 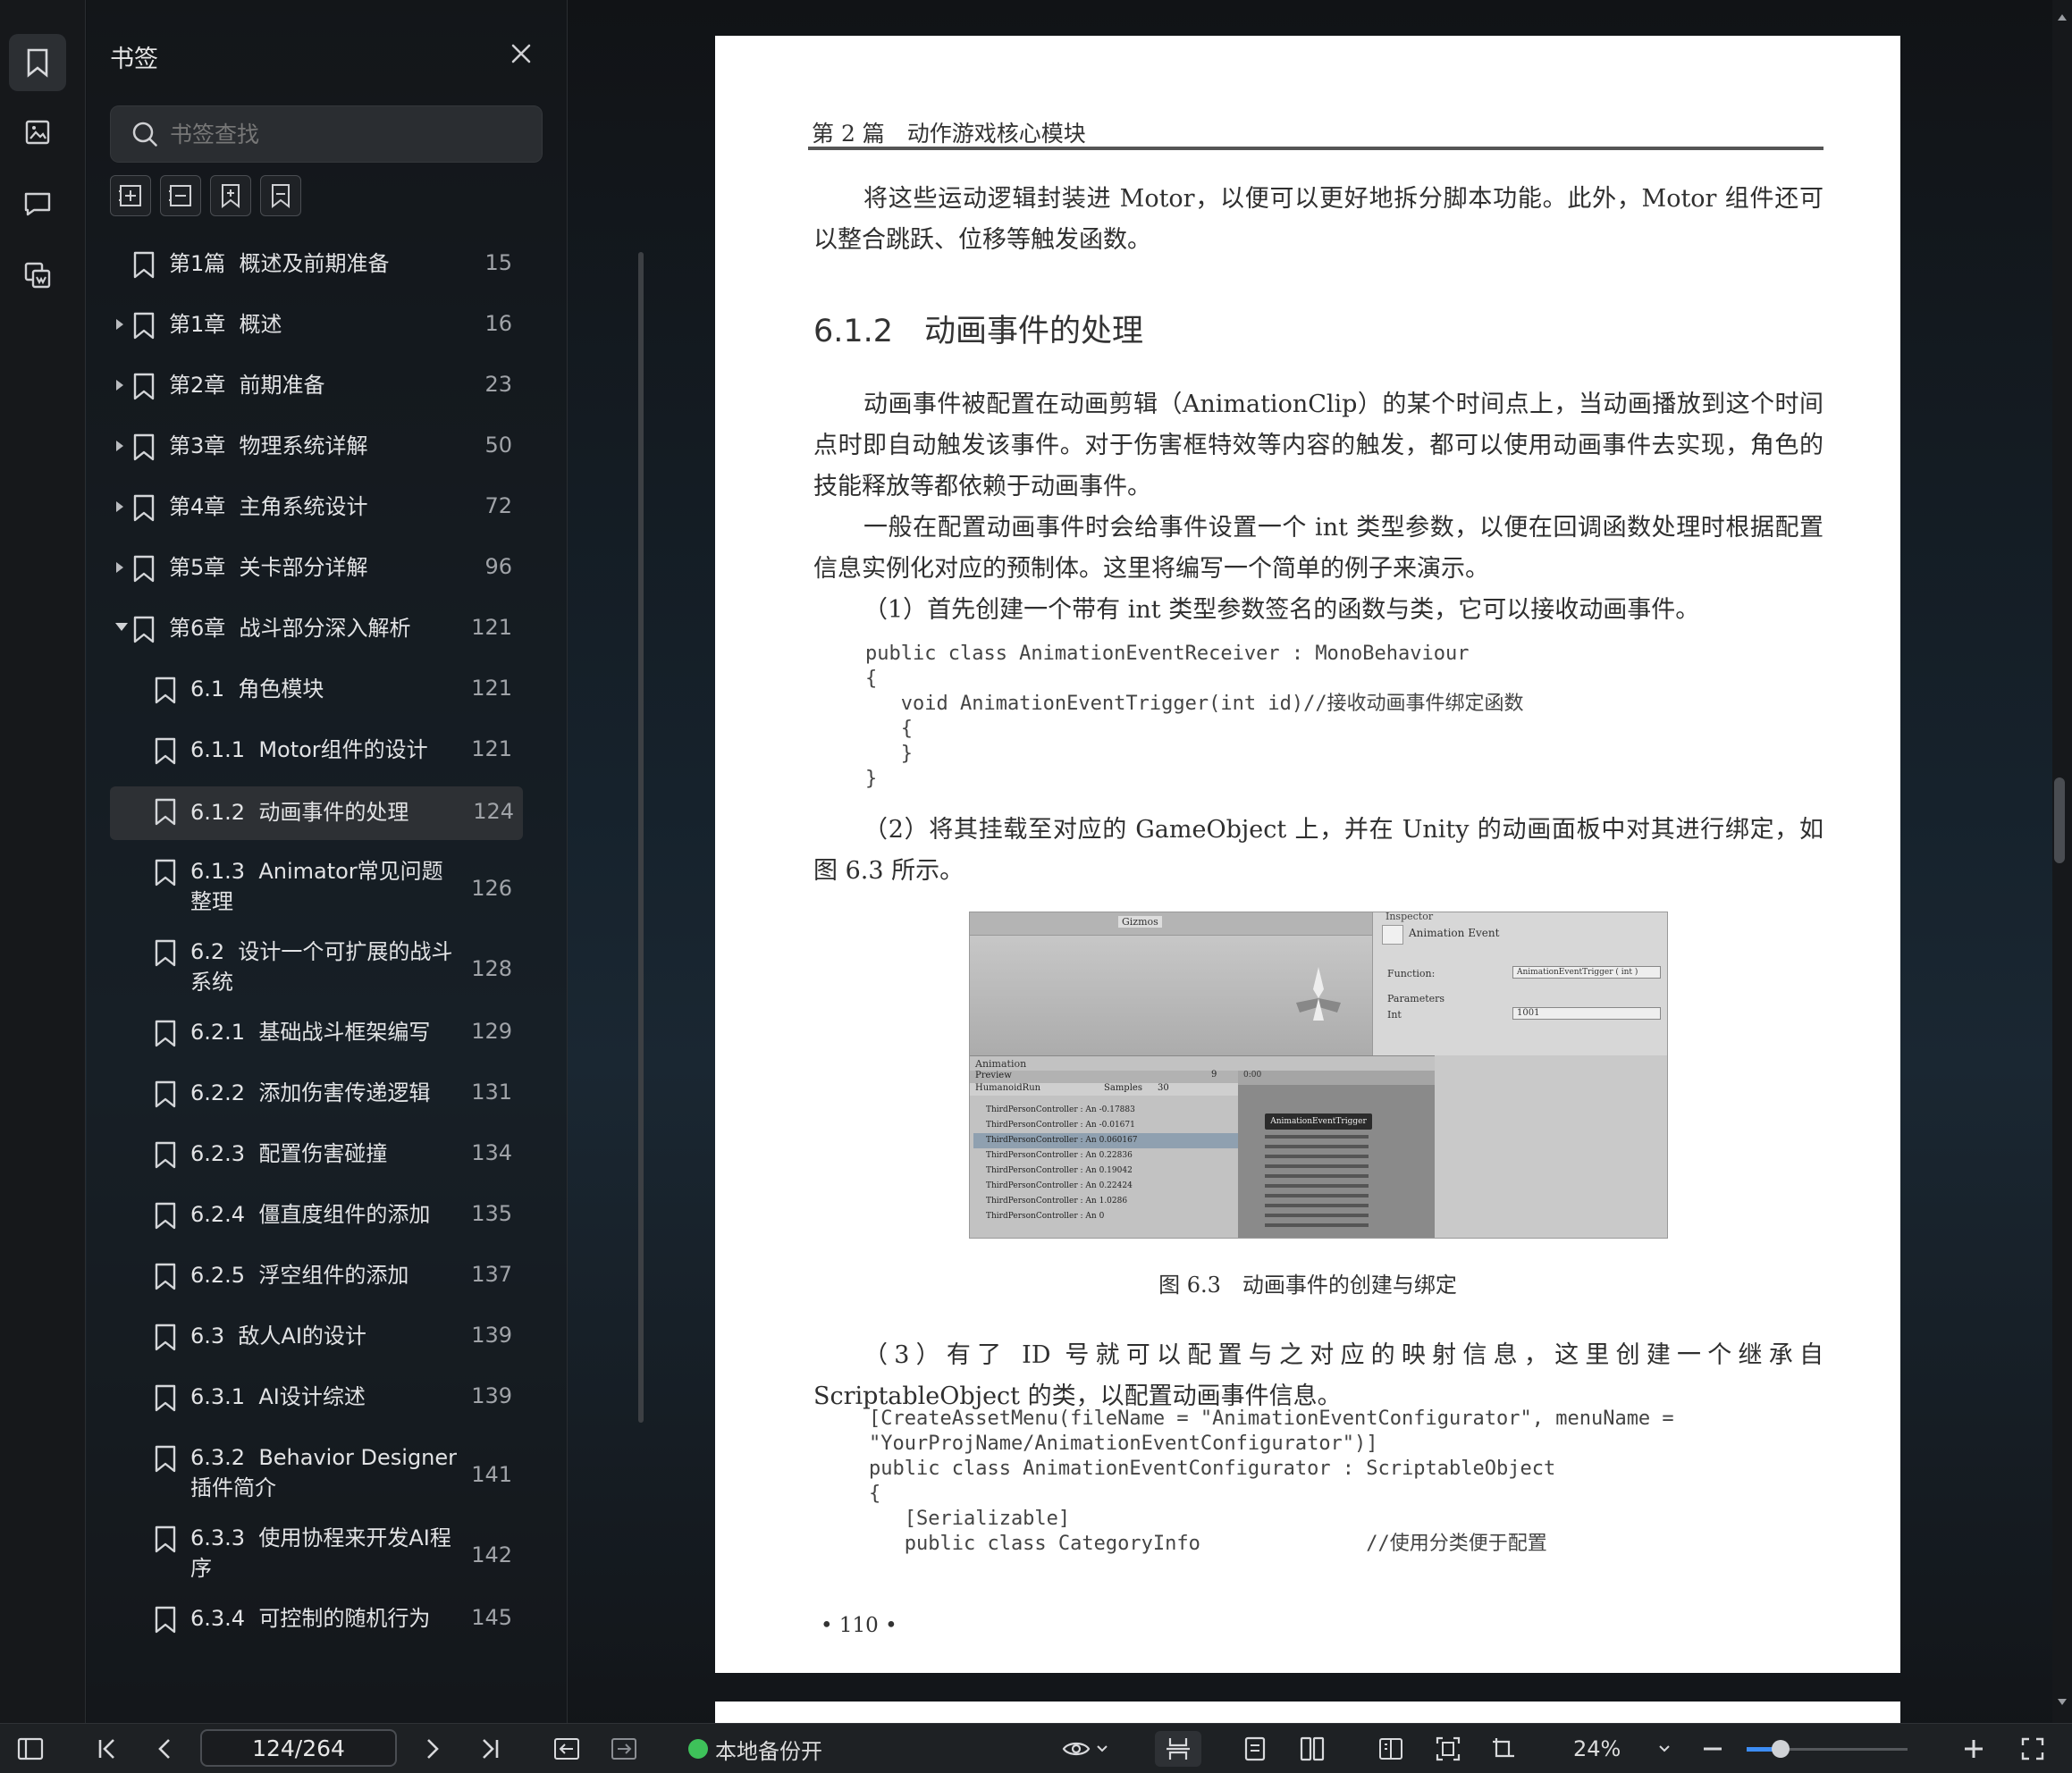 What do you see at coordinates (340, 134) in the screenshot?
I see `bookmark-search-input` at bounding box center [340, 134].